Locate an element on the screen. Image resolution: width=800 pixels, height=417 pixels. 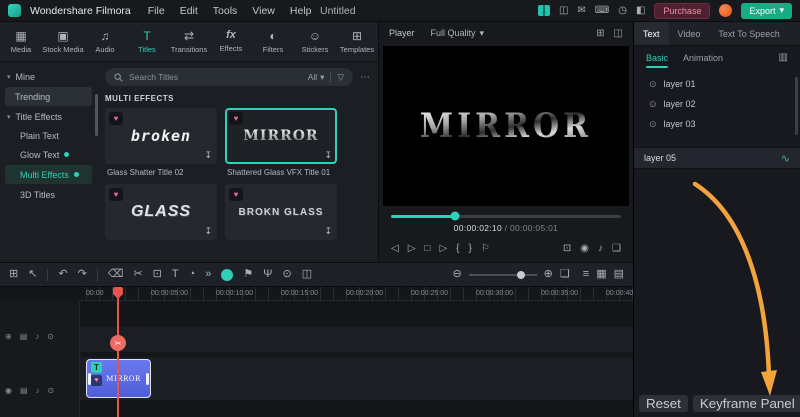
crop-icon: ⊡ is located at coordinates (157, 274).